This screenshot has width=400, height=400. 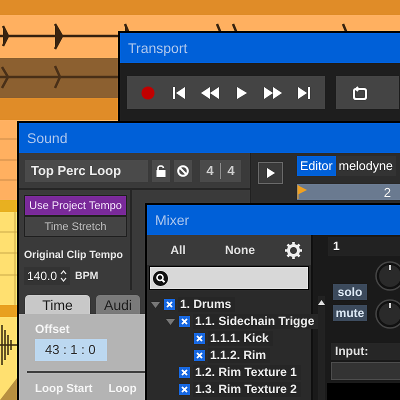 I want to click on window-title: Sound, so click(x=47, y=138).